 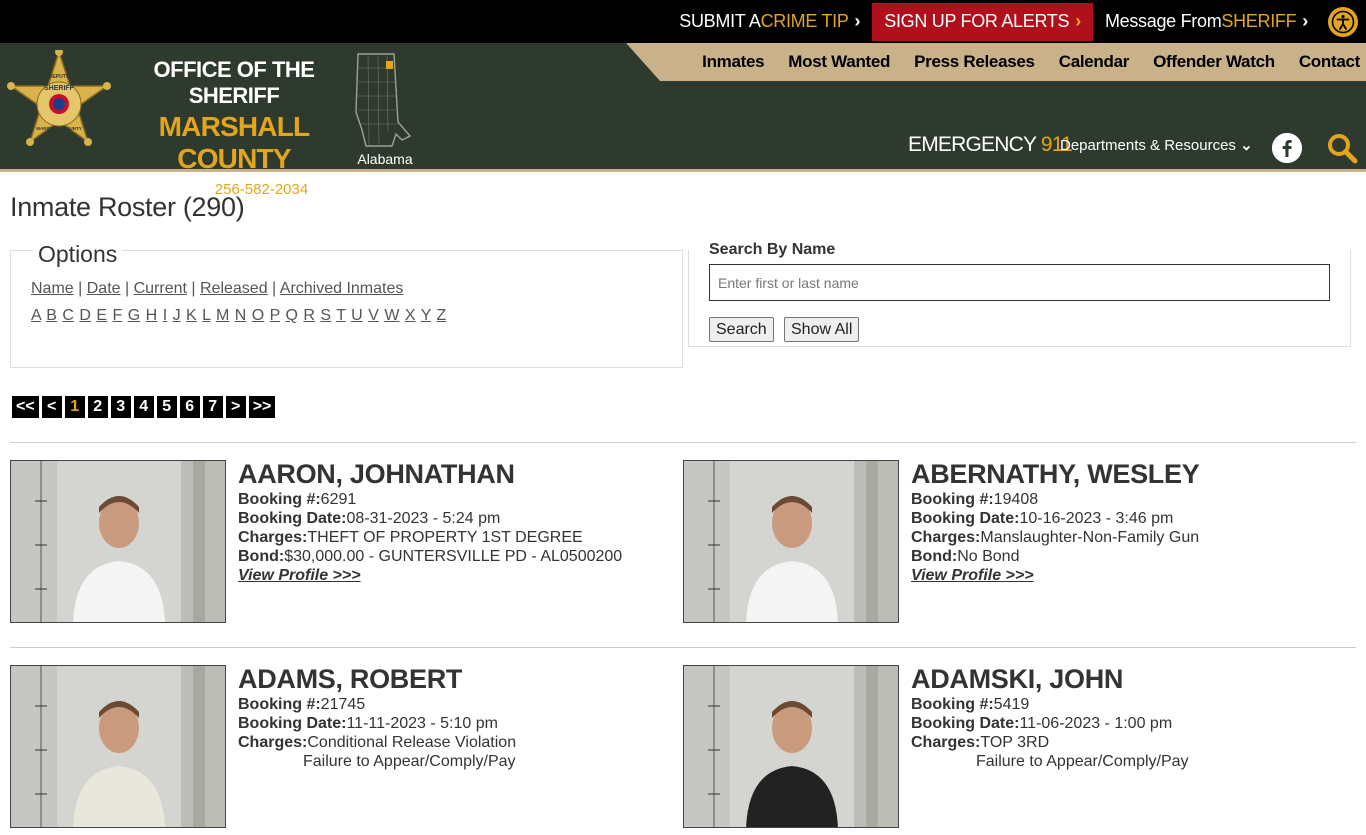 I want to click on letter-filter-q: Q, so click(x=291, y=315).